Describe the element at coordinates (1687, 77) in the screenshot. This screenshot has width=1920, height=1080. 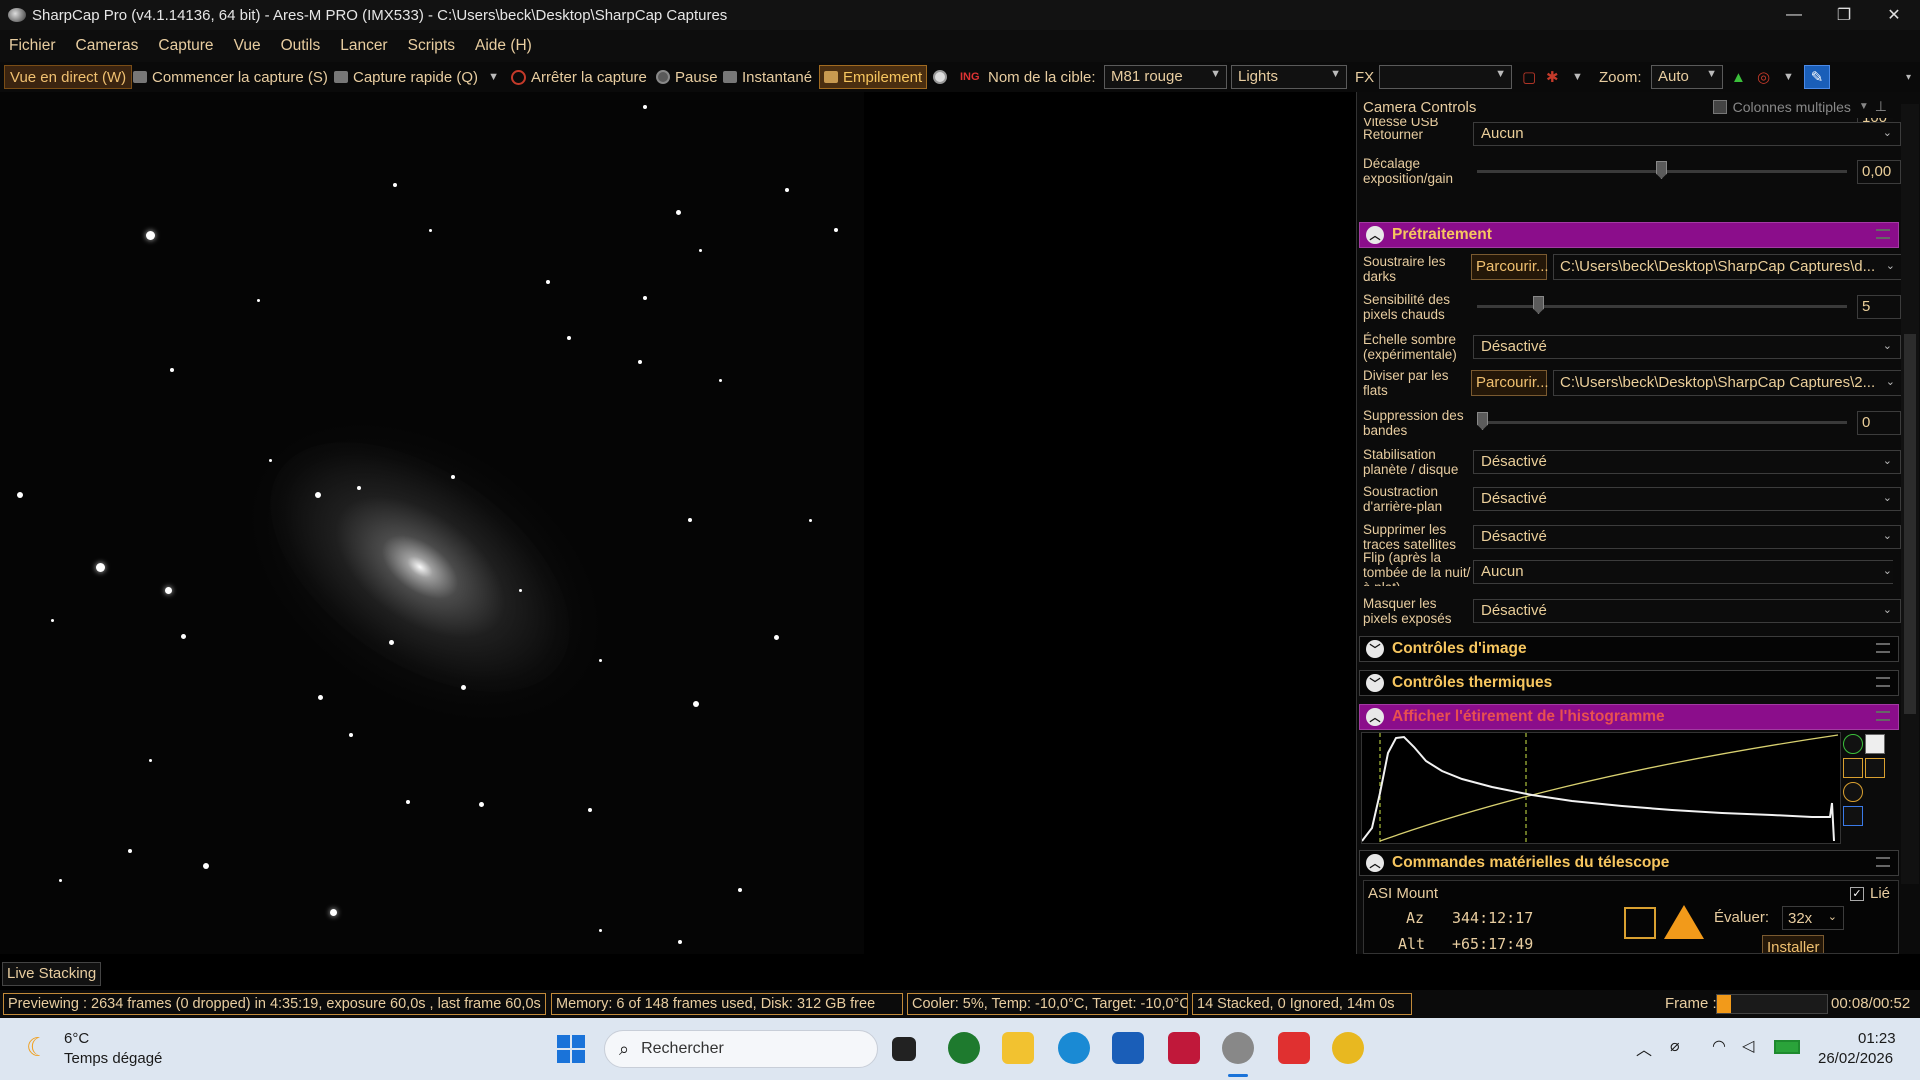
I see `zoom-combo: Auto ▼` at that location.